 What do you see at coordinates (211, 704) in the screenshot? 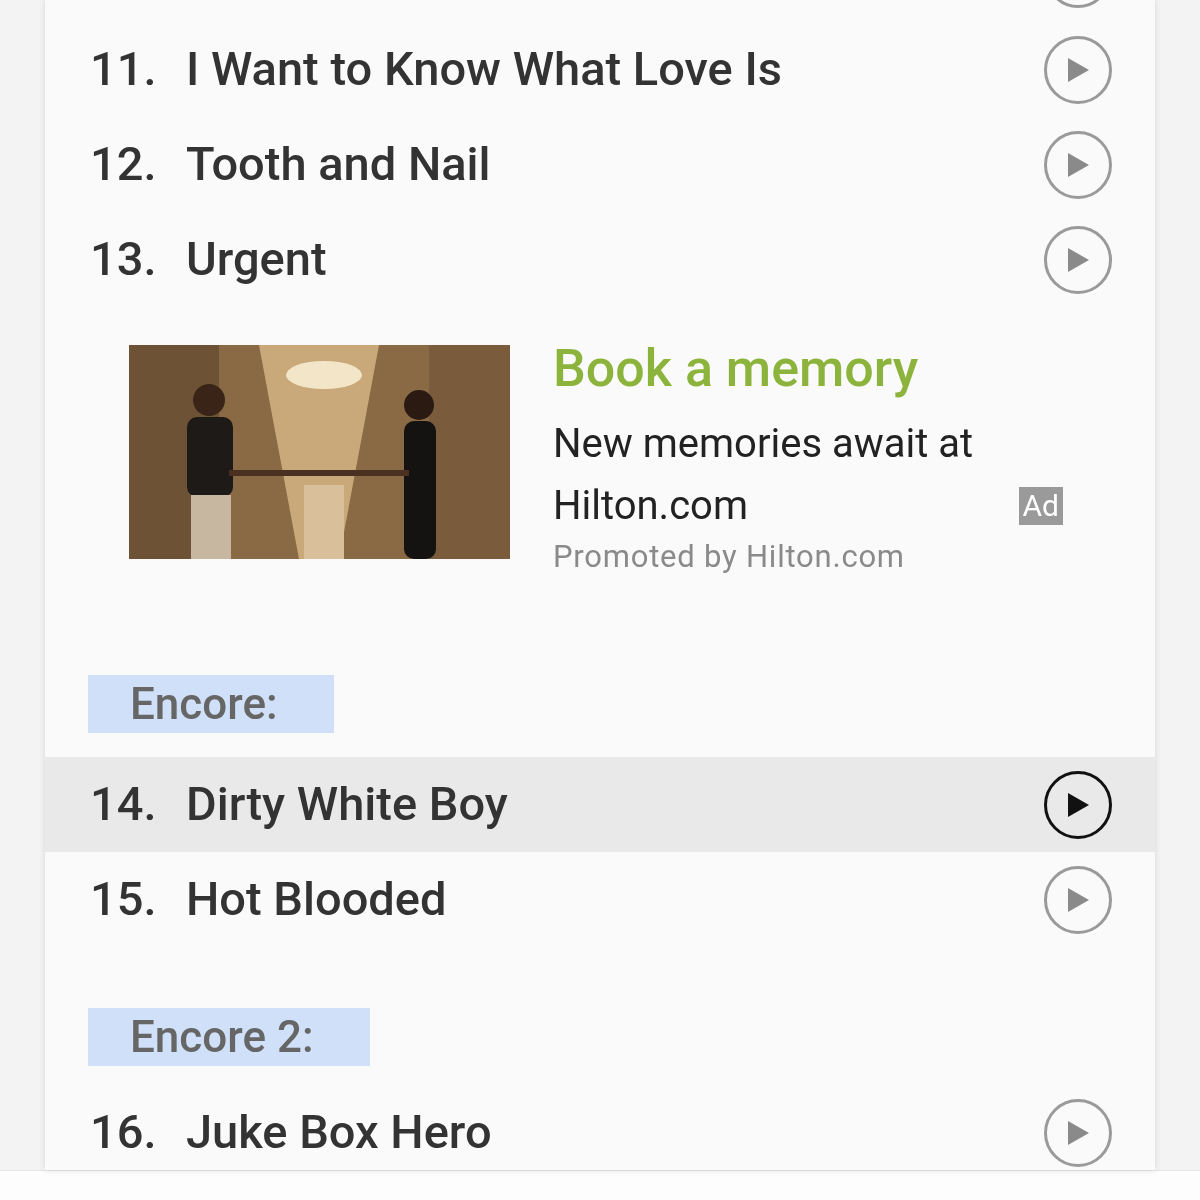
I see `section-heading: Encore:` at bounding box center [211, 704].